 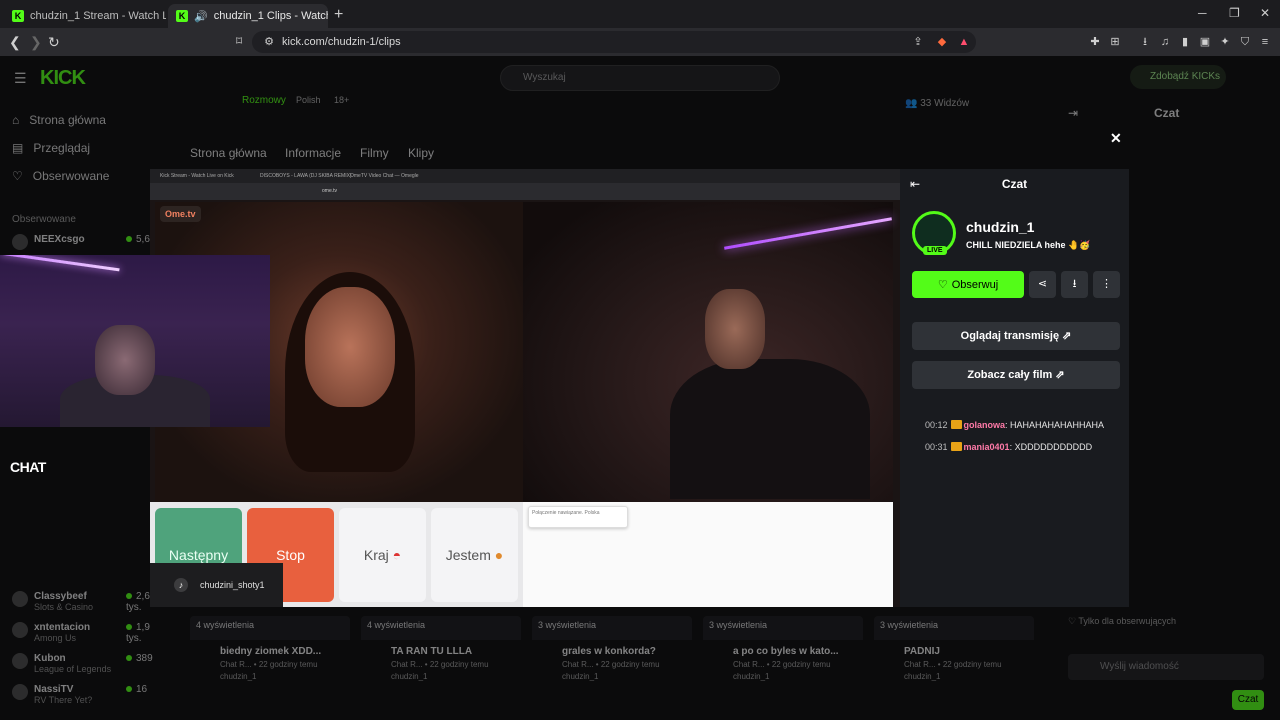 What do you see at coordinates (15, 42) in the screenshot?
I see `back-icon: ❮` at bounding box center [15, 42].